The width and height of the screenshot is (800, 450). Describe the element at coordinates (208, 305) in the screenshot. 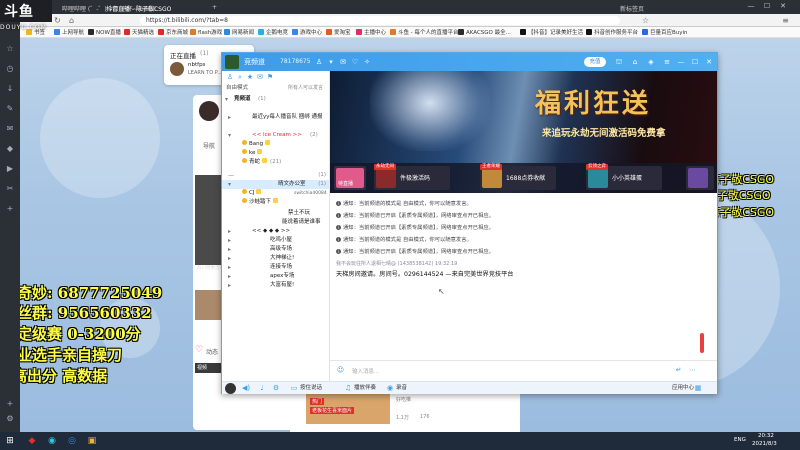

I see `video-thumbnail` at that location.